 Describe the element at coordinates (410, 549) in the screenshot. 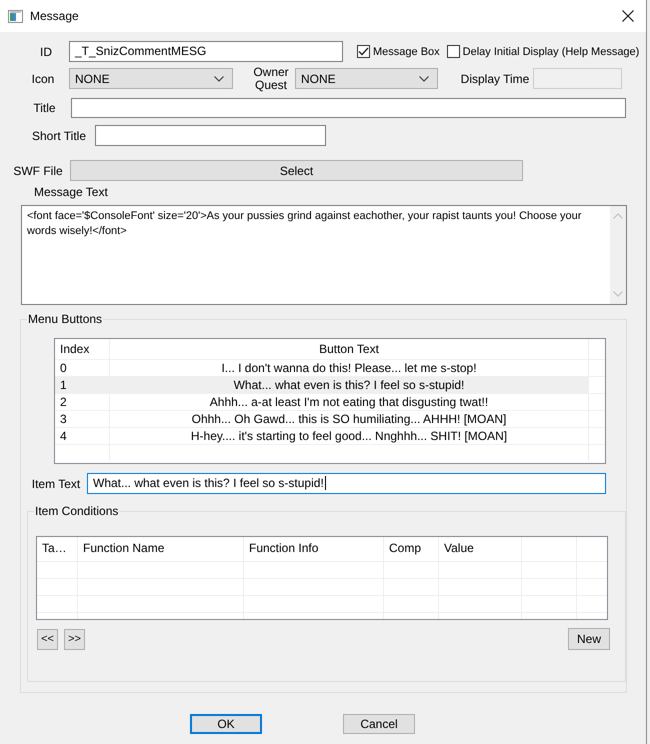

I see `column-header: Comp` at that location.